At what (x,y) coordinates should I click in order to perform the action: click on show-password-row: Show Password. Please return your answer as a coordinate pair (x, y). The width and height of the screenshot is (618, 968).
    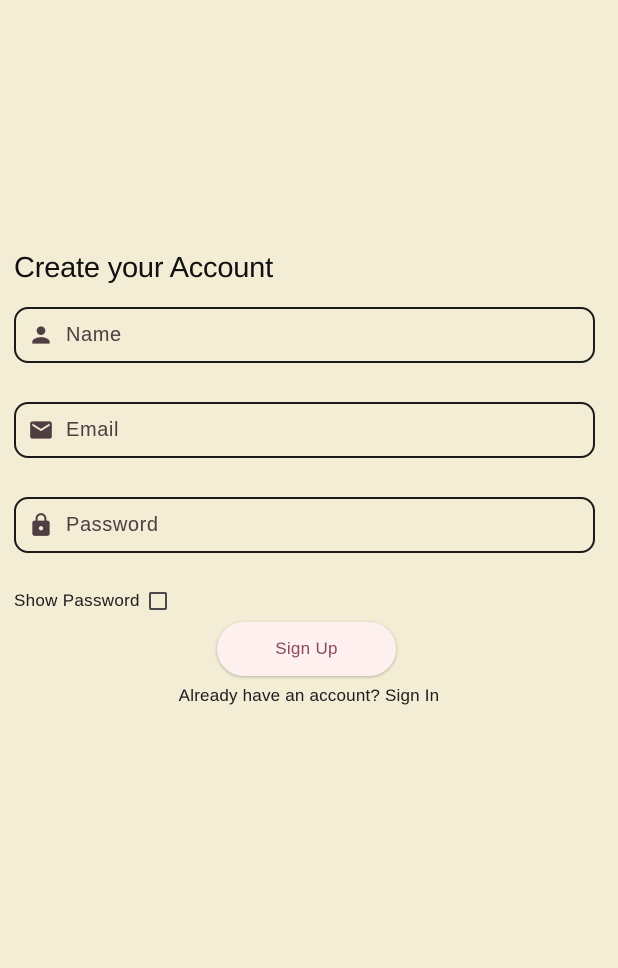
    Looking at the image, I should click on (90, 601).